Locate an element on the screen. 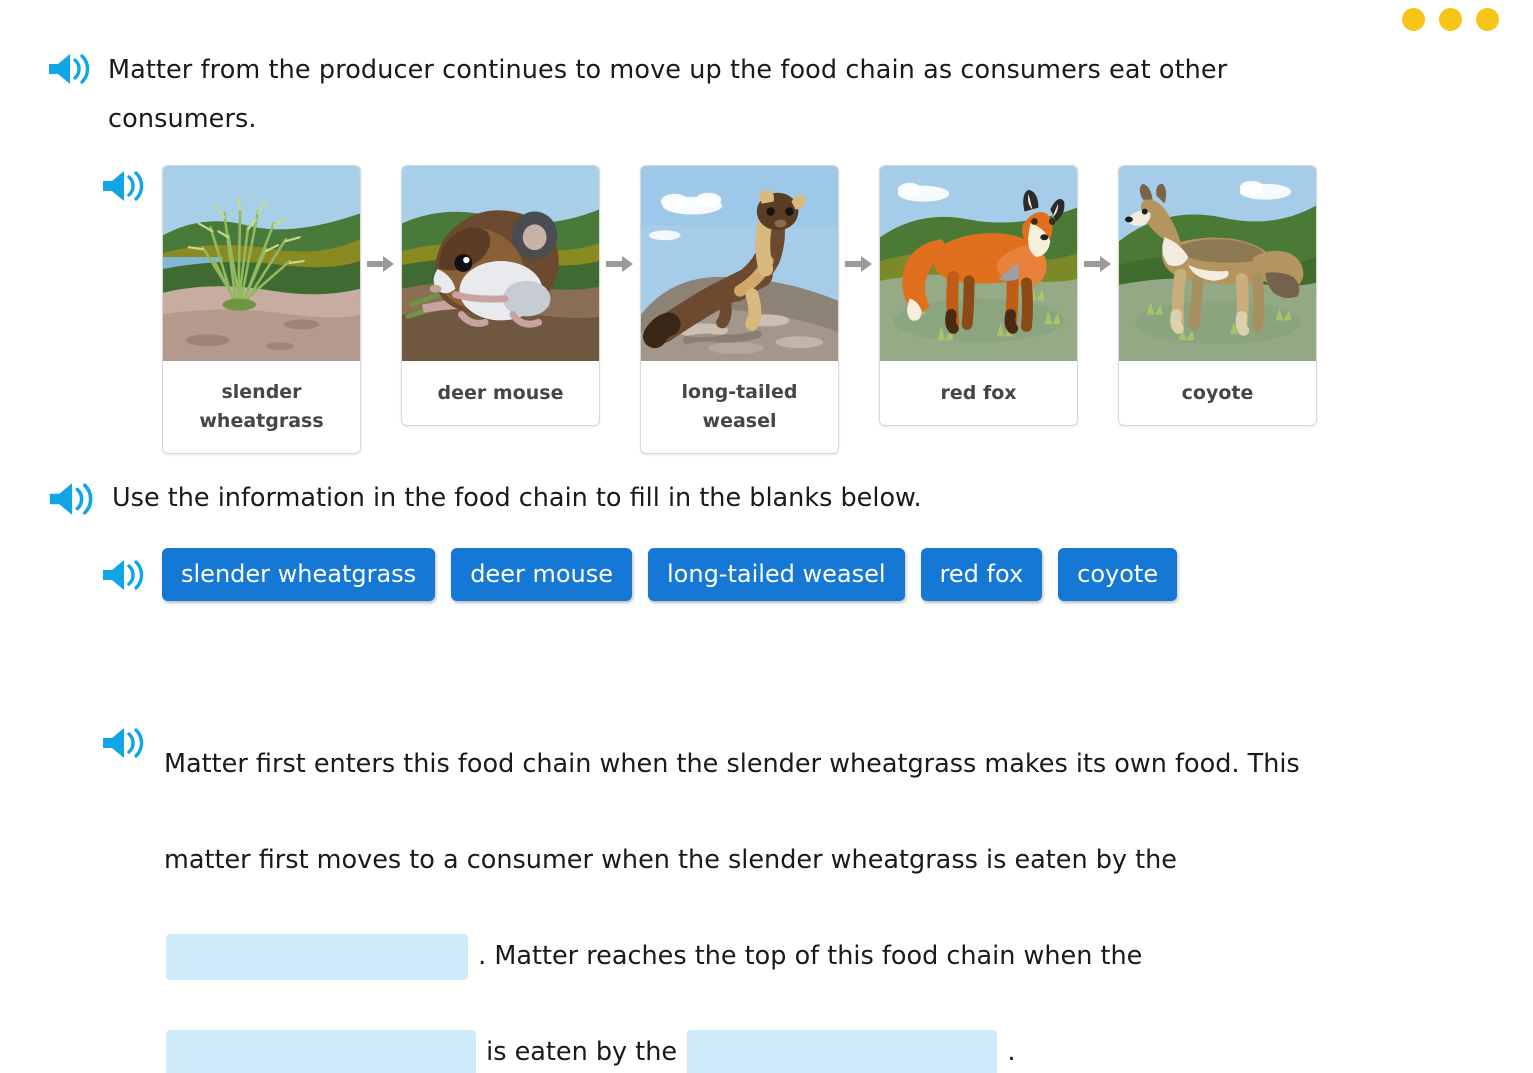  long-tailed-weasel-illustration is located at coordinates (739, 264).